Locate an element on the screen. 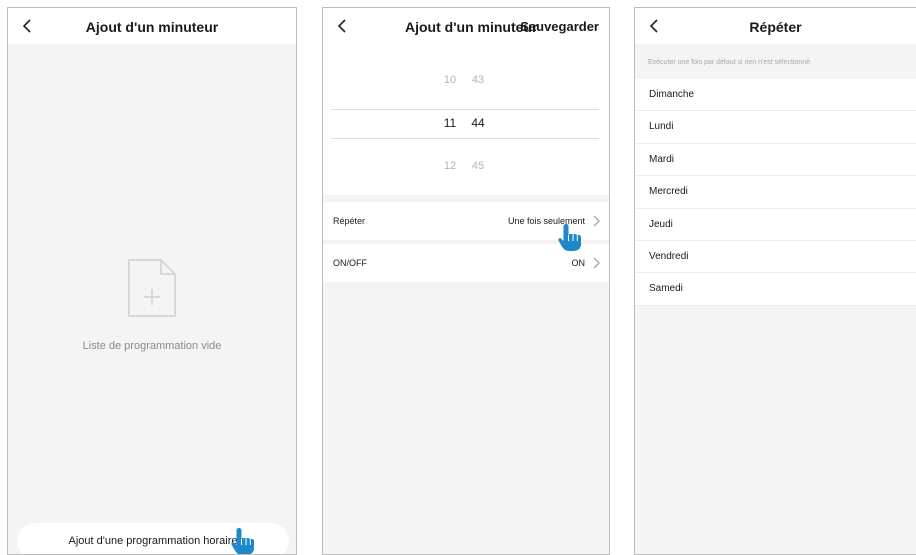 Image resolution: width=916 pixels, height=555 pixels. day-item-sunday: Dimanche is located at coordinates (775, 95).